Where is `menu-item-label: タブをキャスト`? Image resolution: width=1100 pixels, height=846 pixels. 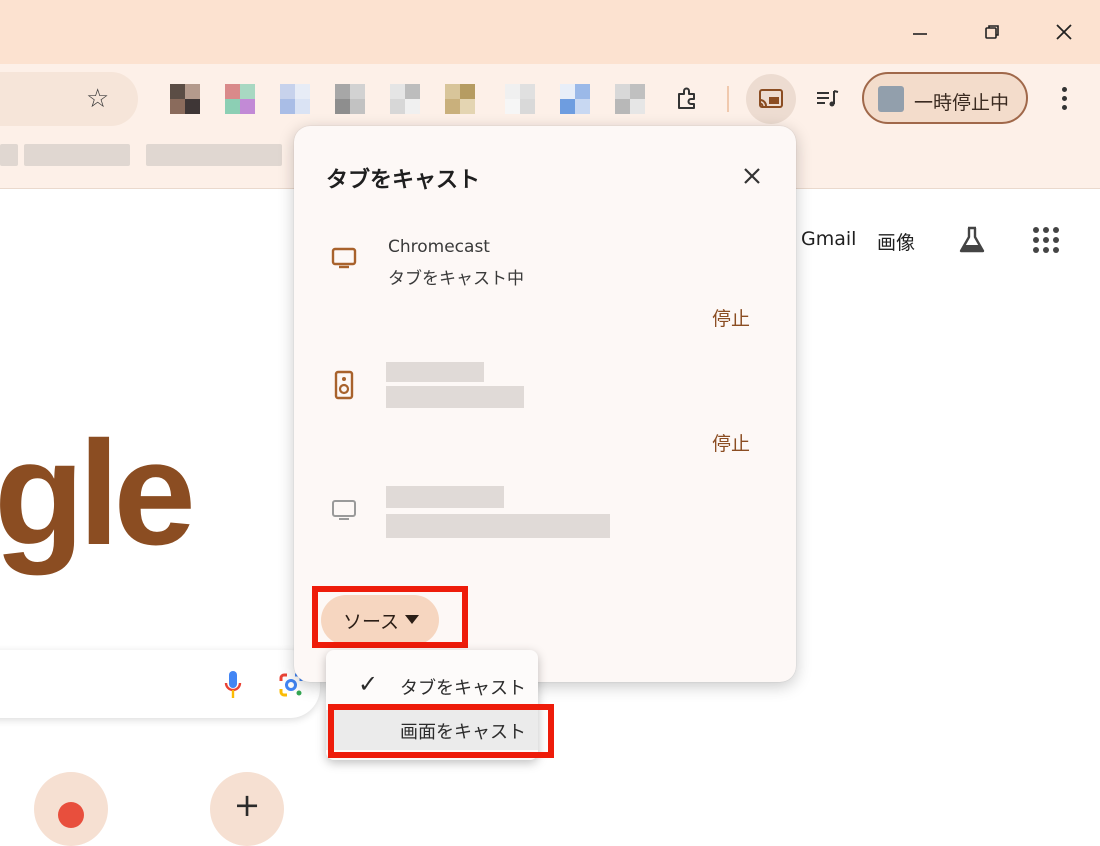
menu-item-label: タブをキャスト is located at coordinates (463, 688).